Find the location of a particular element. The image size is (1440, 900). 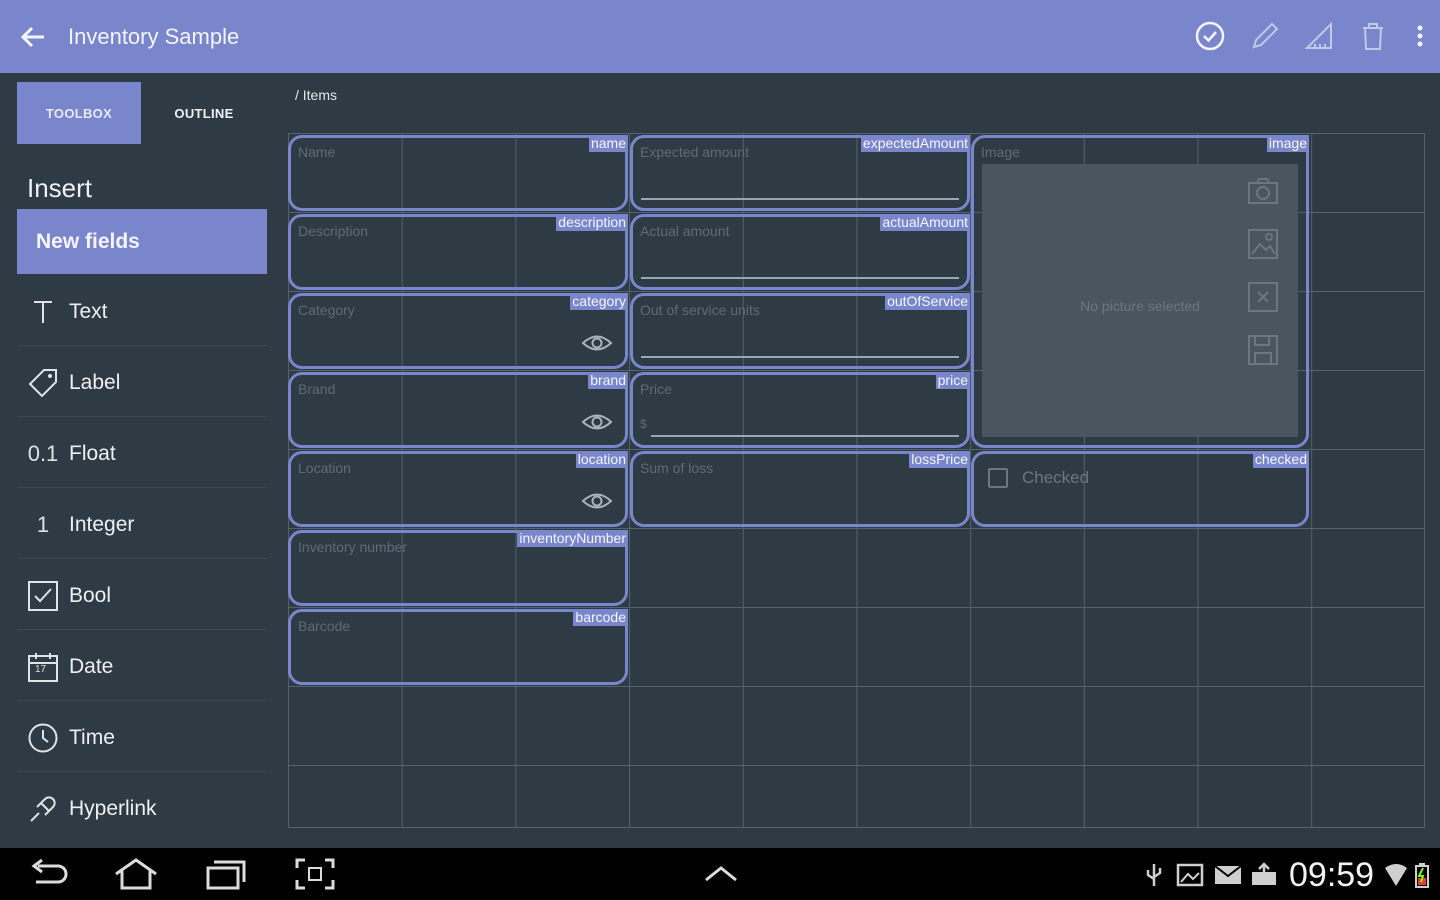

system-nav-bar: 09:59 is located at coordinates (720, 874).